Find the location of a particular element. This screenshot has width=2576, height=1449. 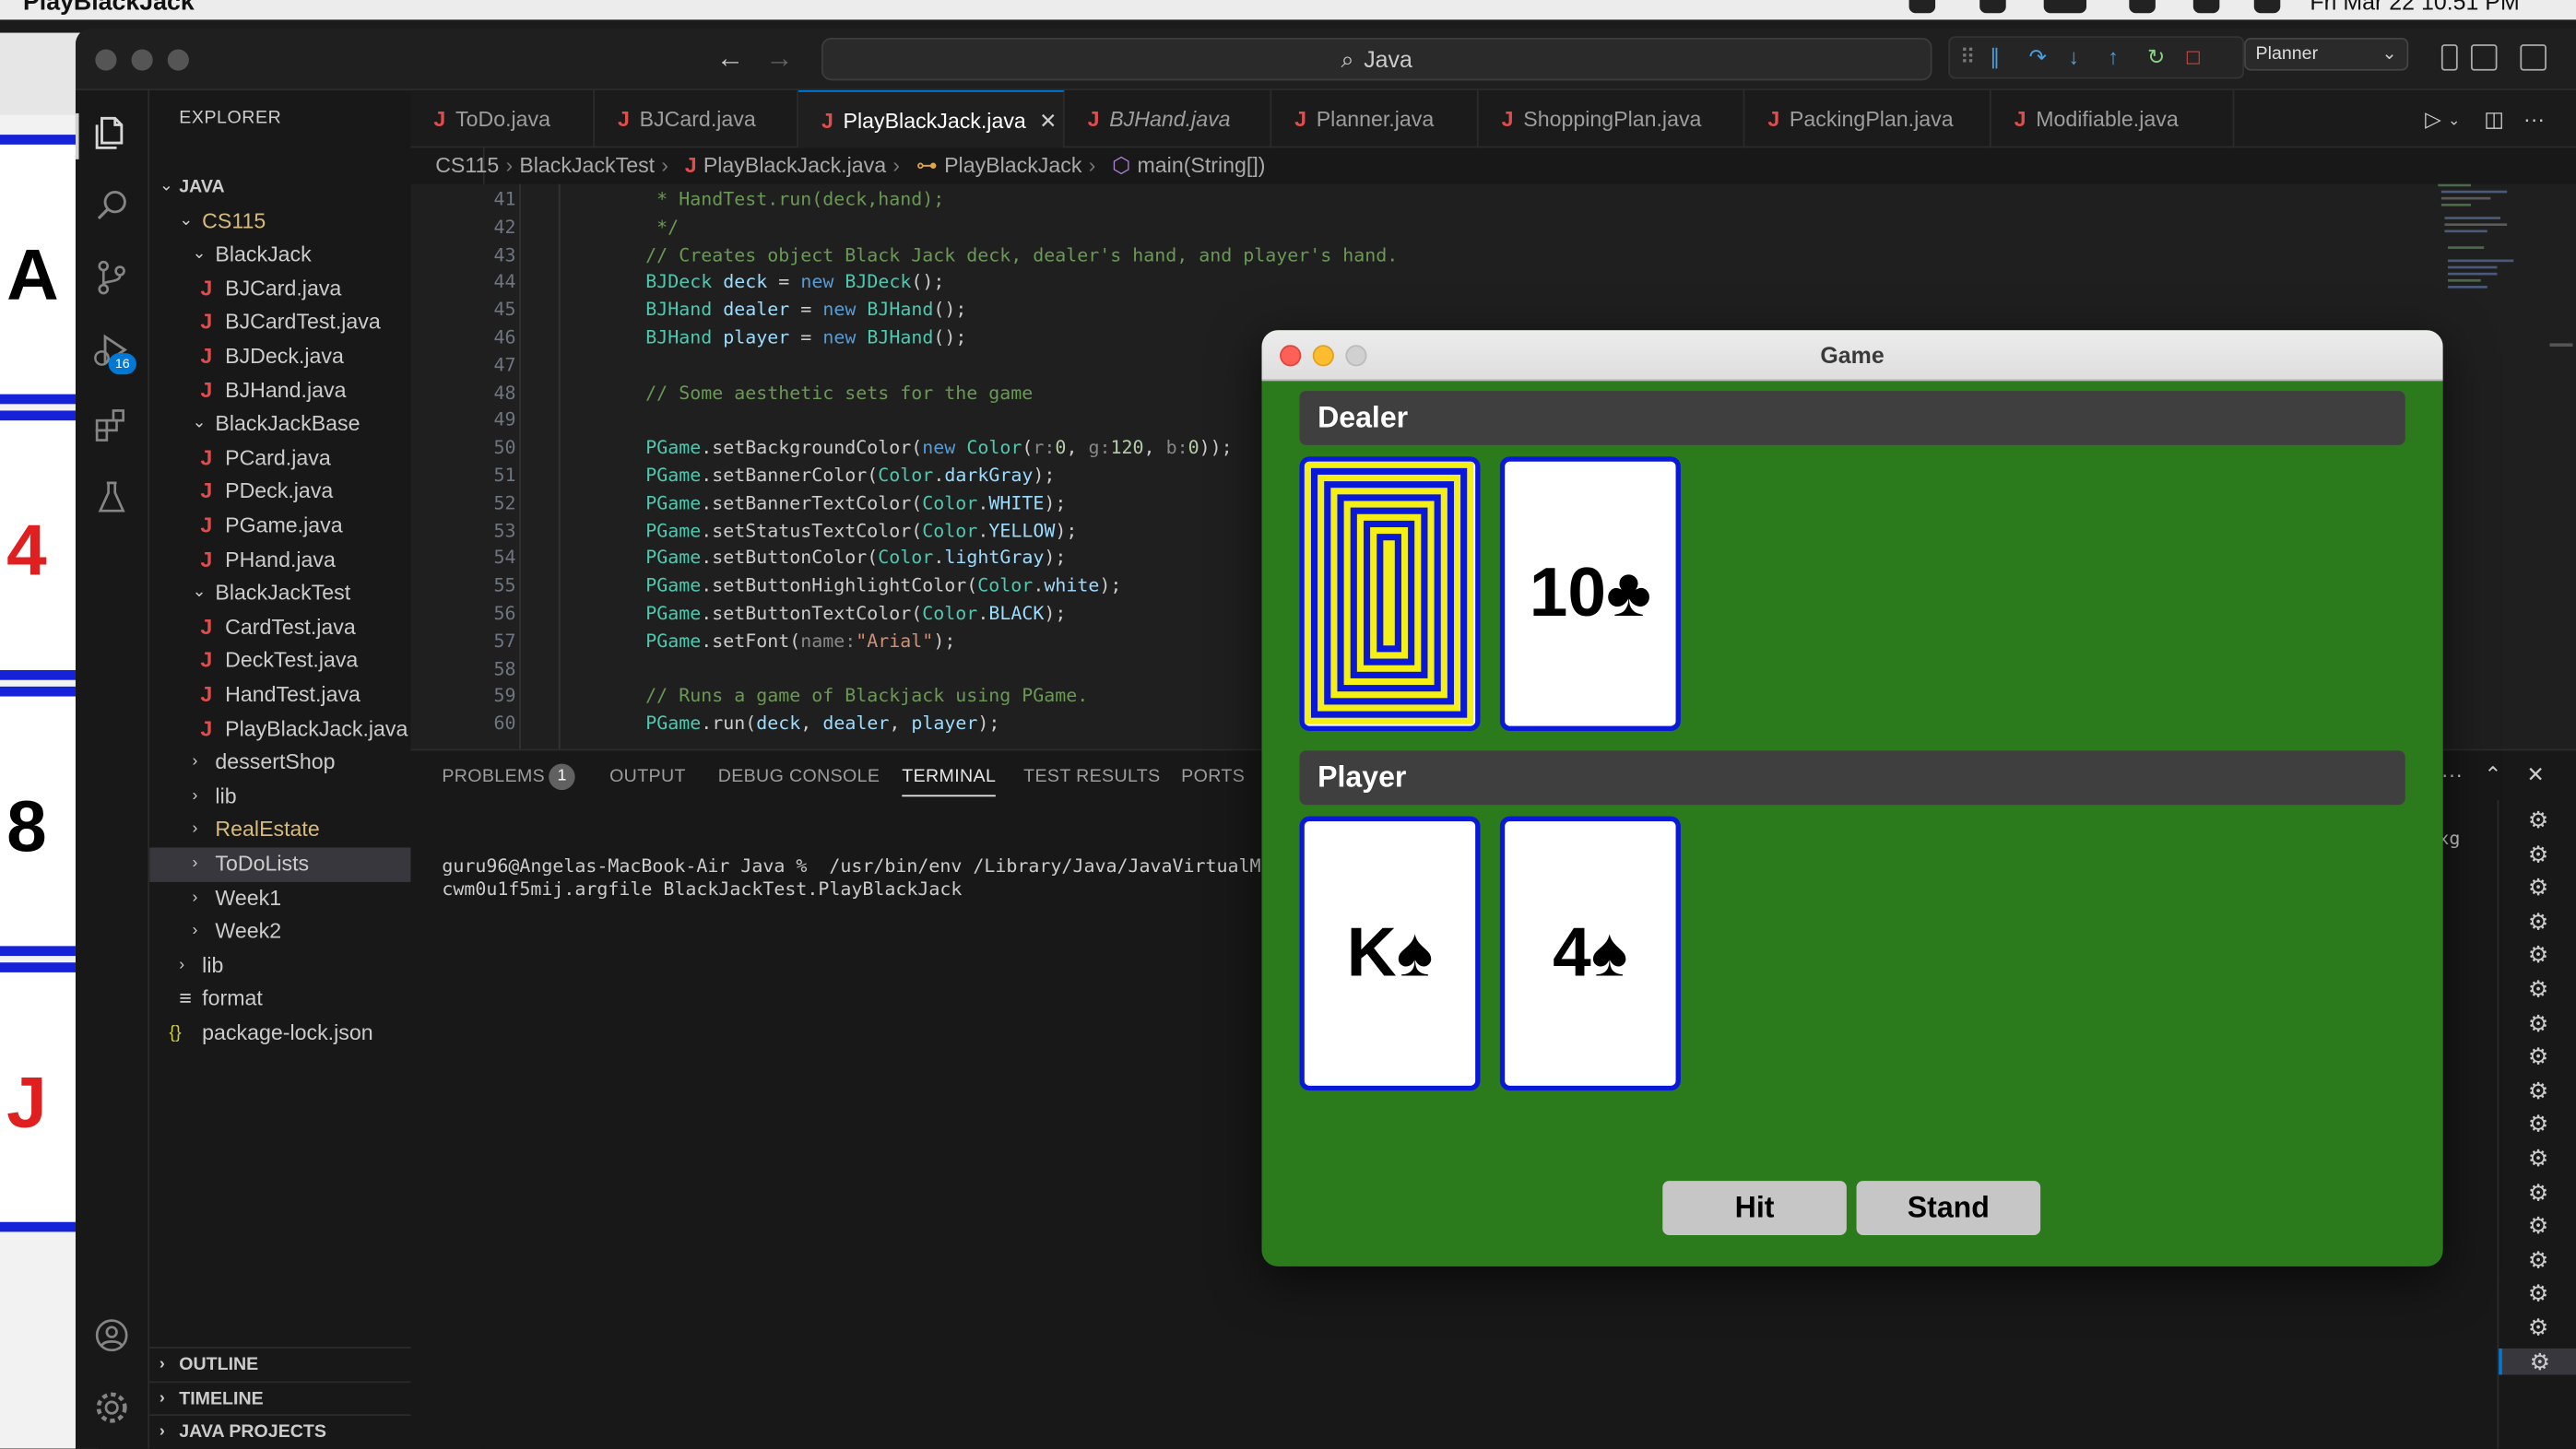

extensions-icon is located at coordinates (112, 425).